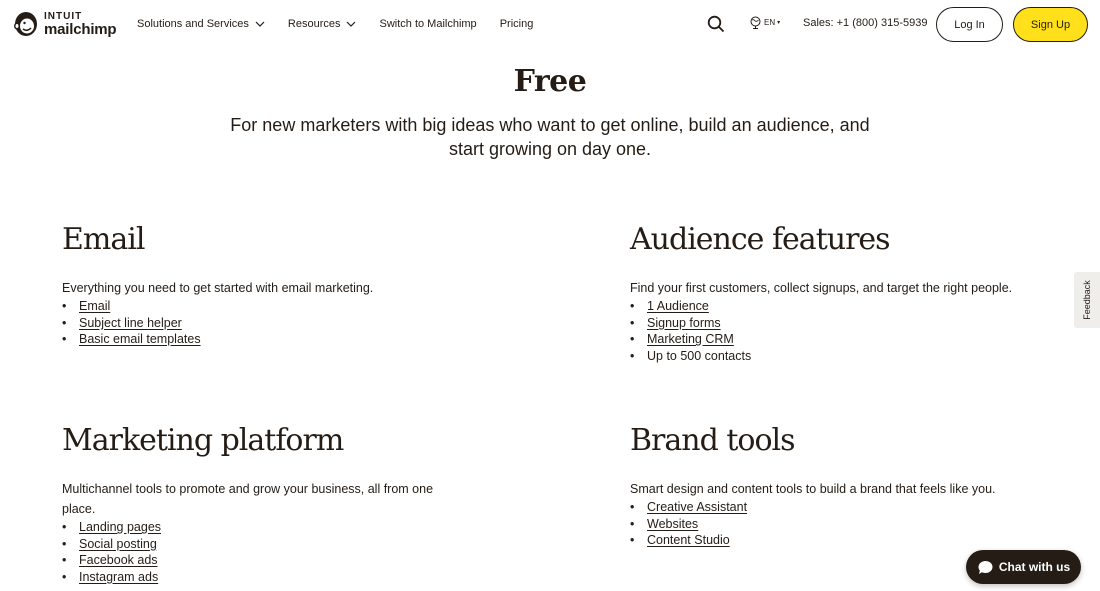 This screenshot has height=591, width=1100. I want to click on language-selector: EN ▾, so click(764, 22).